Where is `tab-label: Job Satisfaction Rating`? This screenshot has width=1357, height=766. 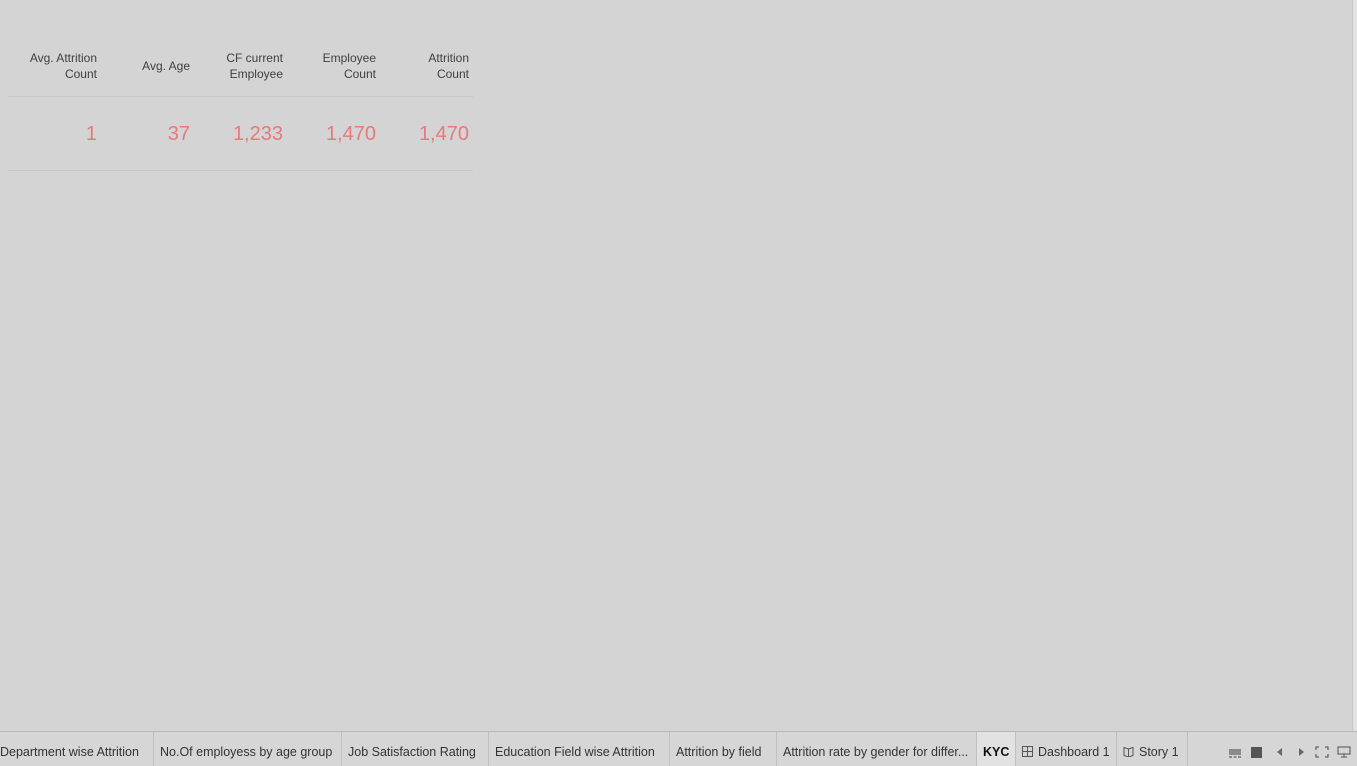
tab-label: Job Satisfaction Rating is located at coordinates (412, 752).